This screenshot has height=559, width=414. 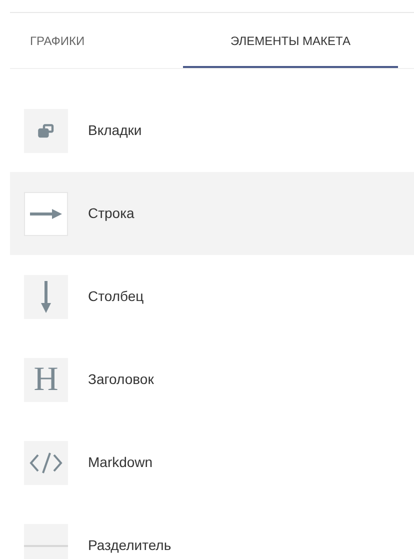 What do you see at coordinates (111, 213) in the screenshot?
I see `item-label: Строка` at bounding box center [111, 213].